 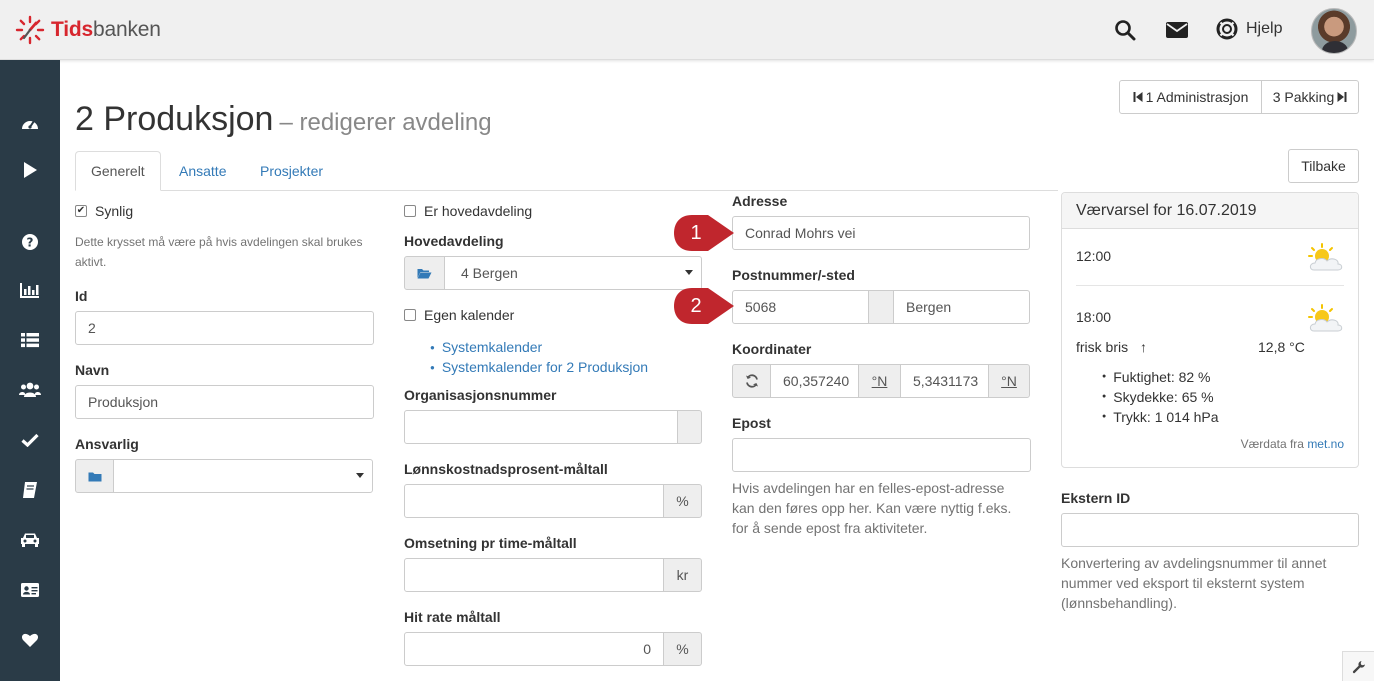 I want to click on coordinates-label: Koordinater, so click(x=772, y=349).